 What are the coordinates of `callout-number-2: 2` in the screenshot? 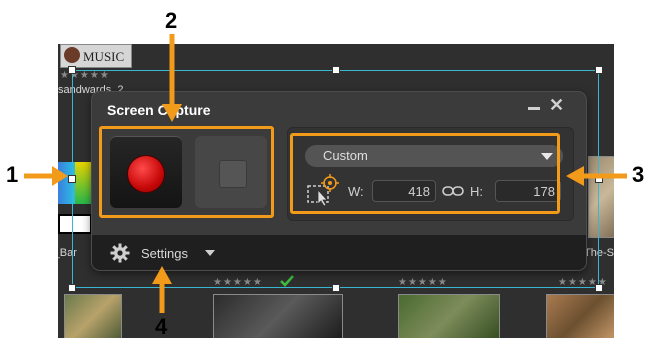 It's located at (171, 20).